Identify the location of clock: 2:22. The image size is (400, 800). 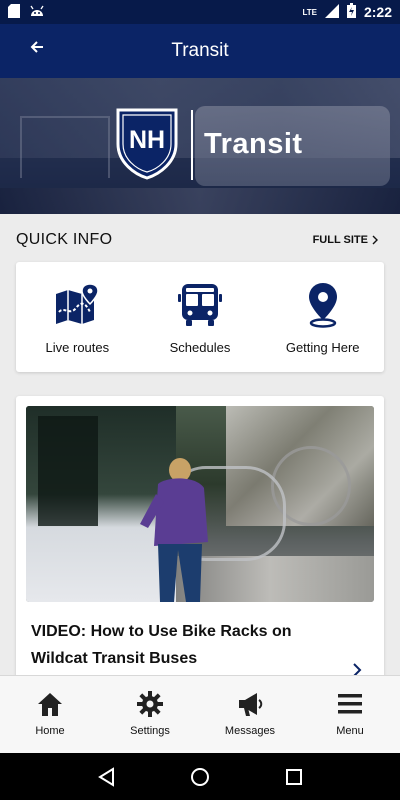
(377, 12).